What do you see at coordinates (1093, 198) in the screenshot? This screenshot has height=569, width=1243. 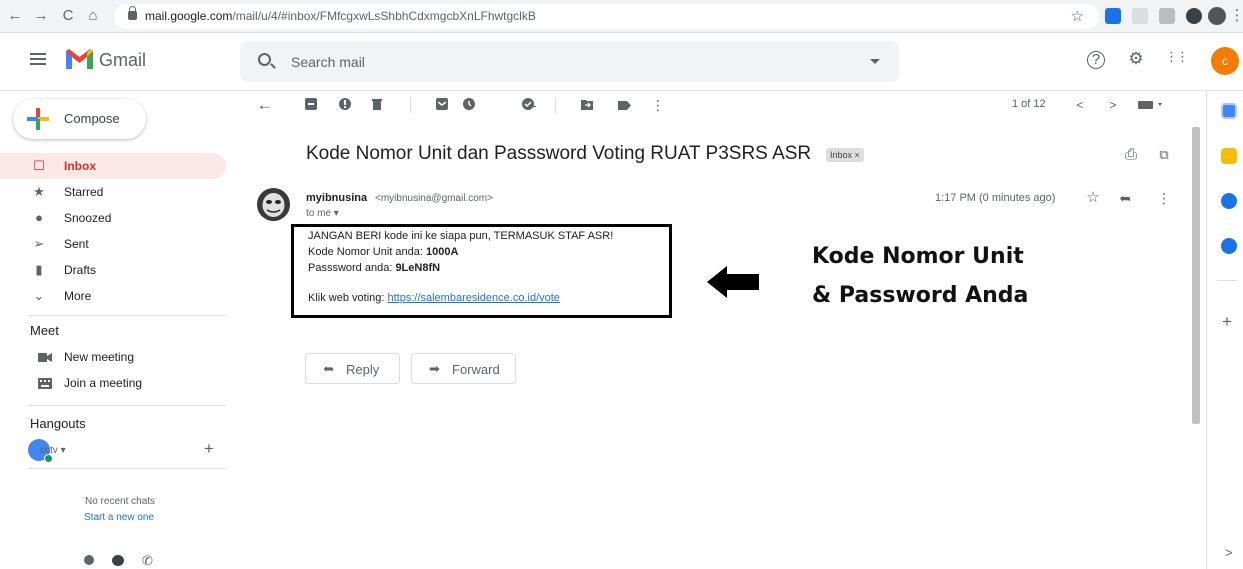 I see `star-message-icon: ☆` at bounding box center [1093, 198].